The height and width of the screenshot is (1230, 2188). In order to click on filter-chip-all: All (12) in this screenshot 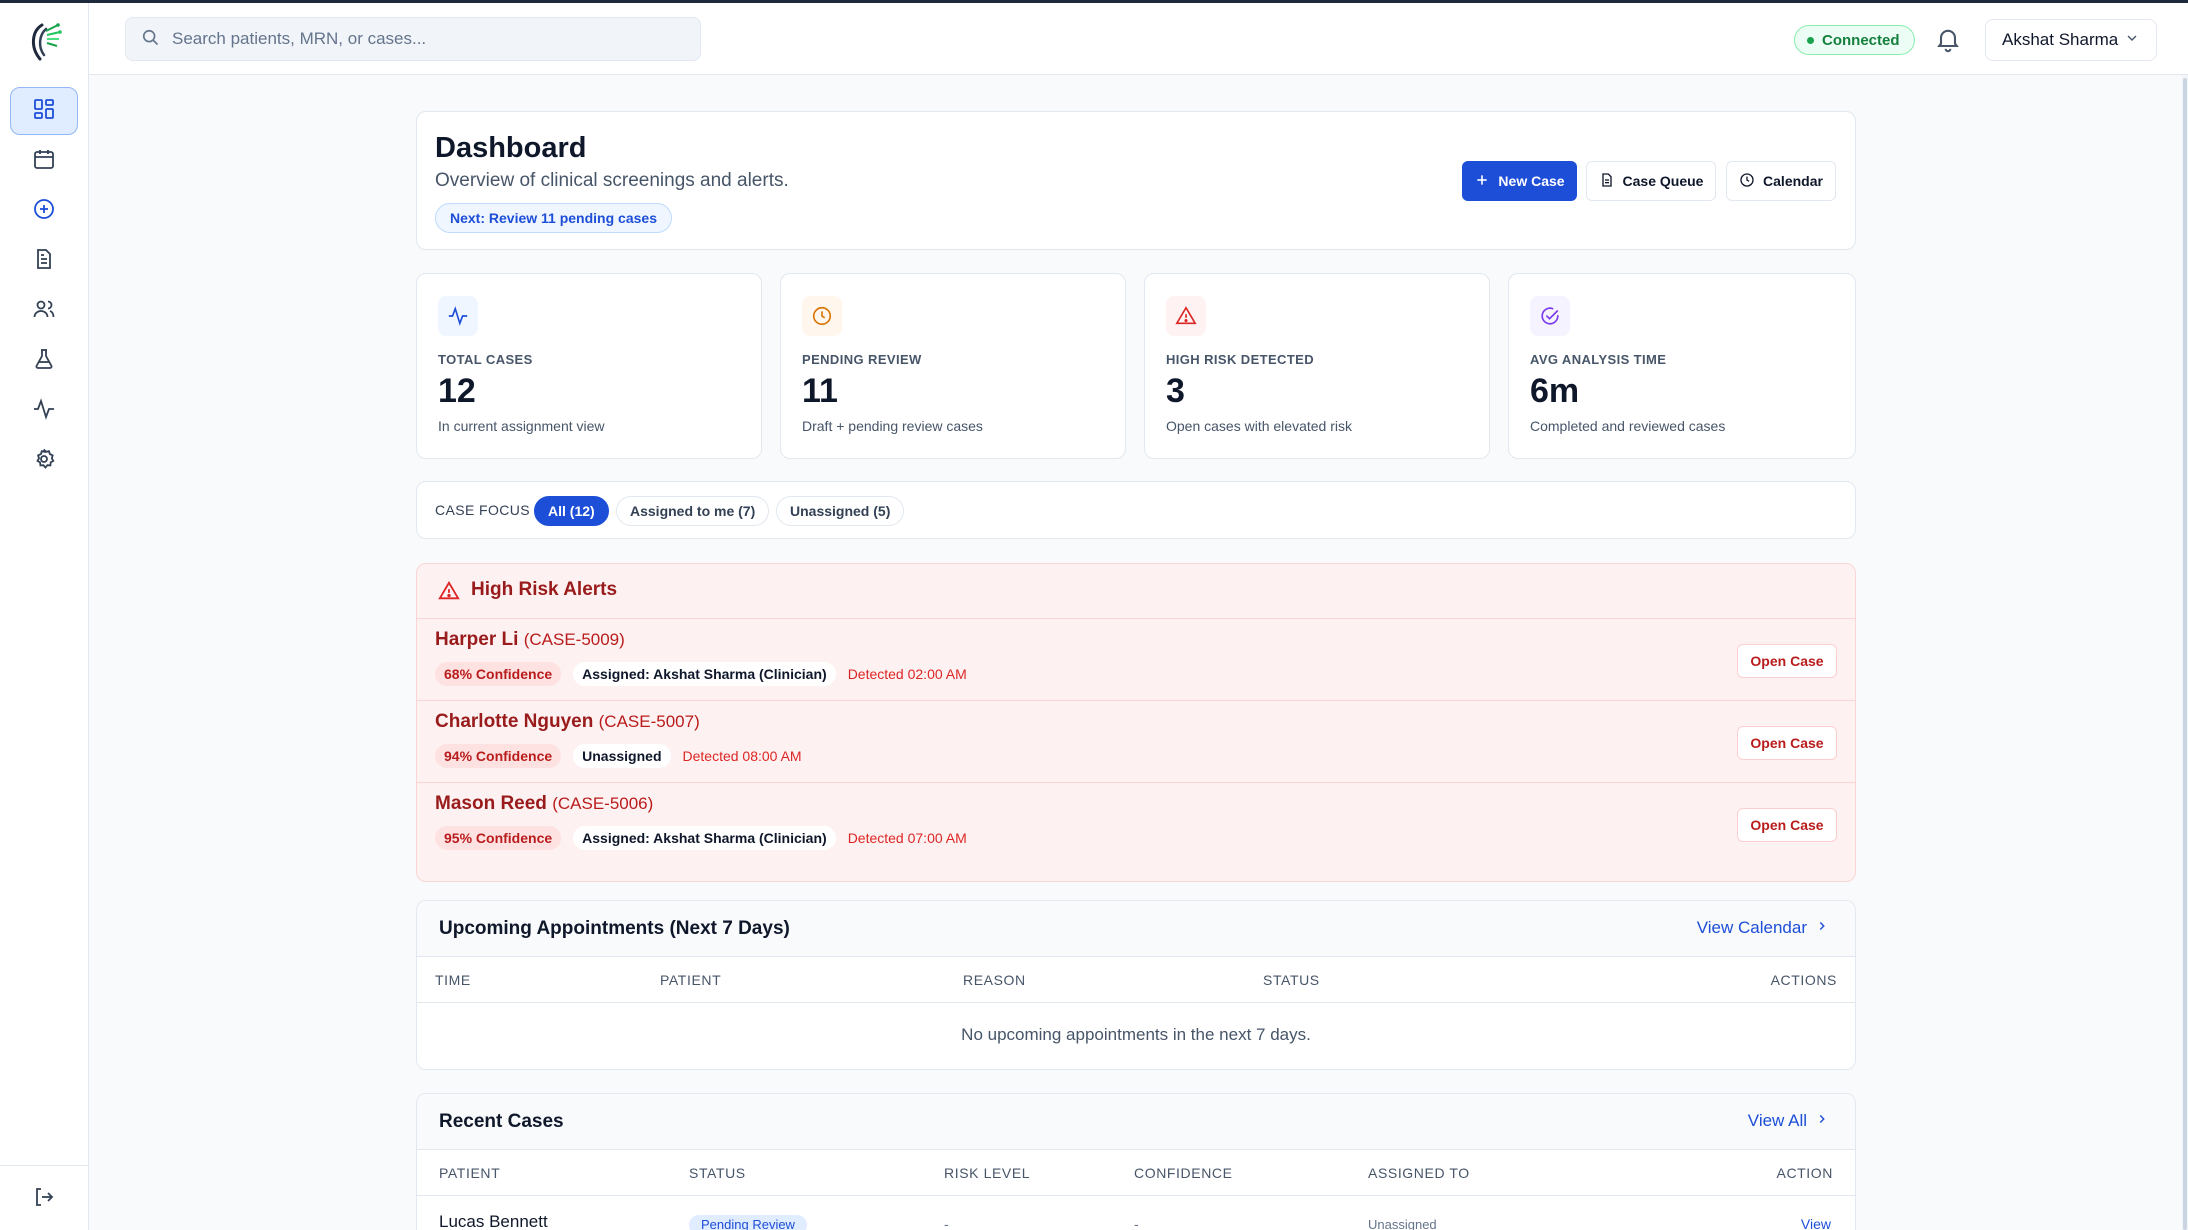, I will do `click(571, 511)`.